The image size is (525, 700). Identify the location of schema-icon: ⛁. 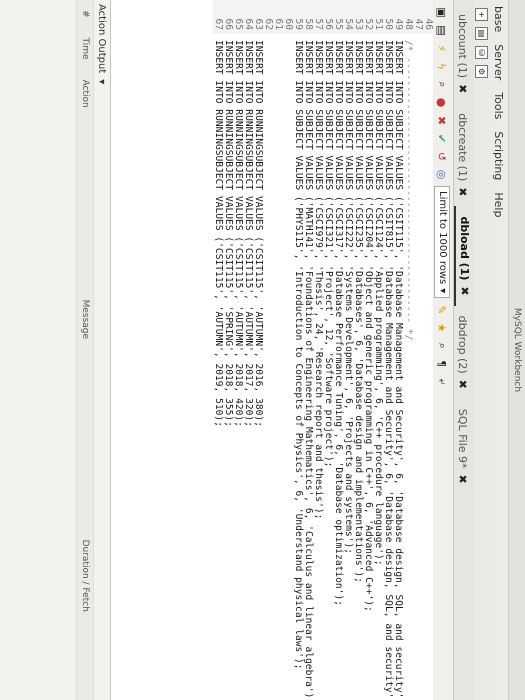
(482, 52).